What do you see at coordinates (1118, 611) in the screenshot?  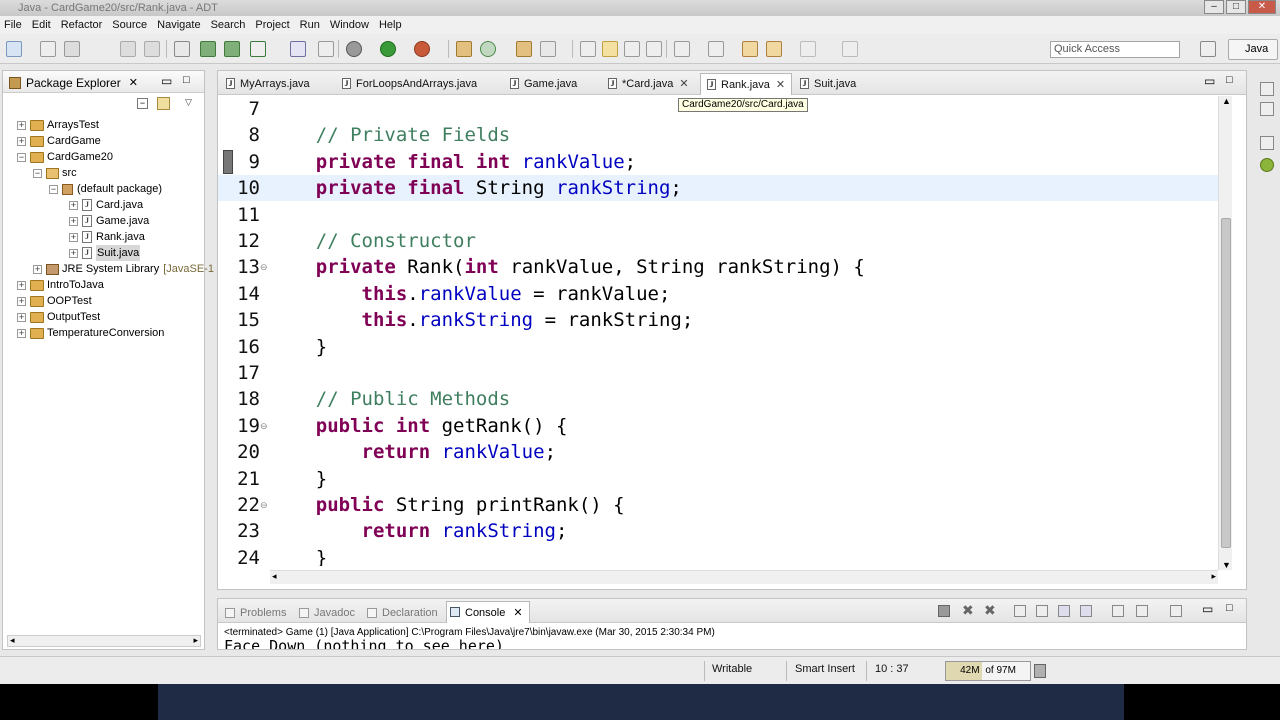 I see `pin-console-icon` at bounding box center [1118, 611].